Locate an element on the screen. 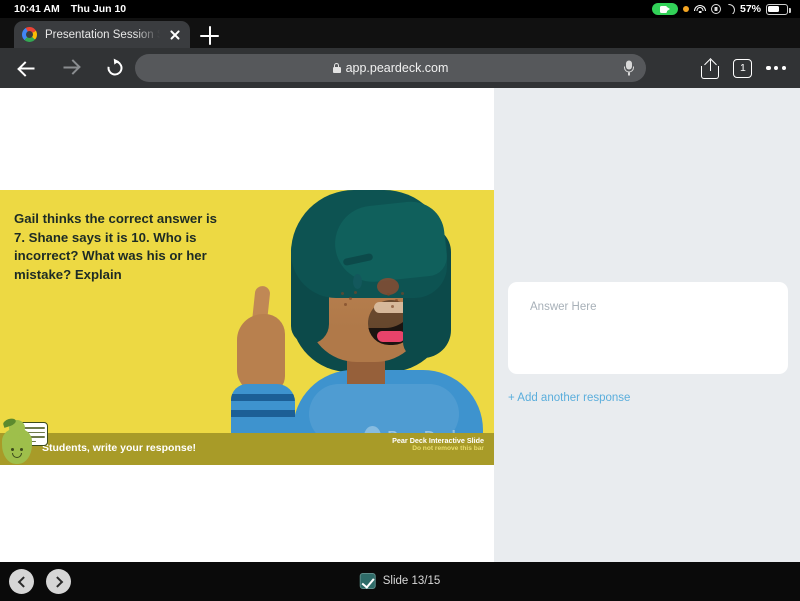 The height and width of the screenshot is (601, 800). status-time: 10:41 AM is located at coordinates (37, 9).